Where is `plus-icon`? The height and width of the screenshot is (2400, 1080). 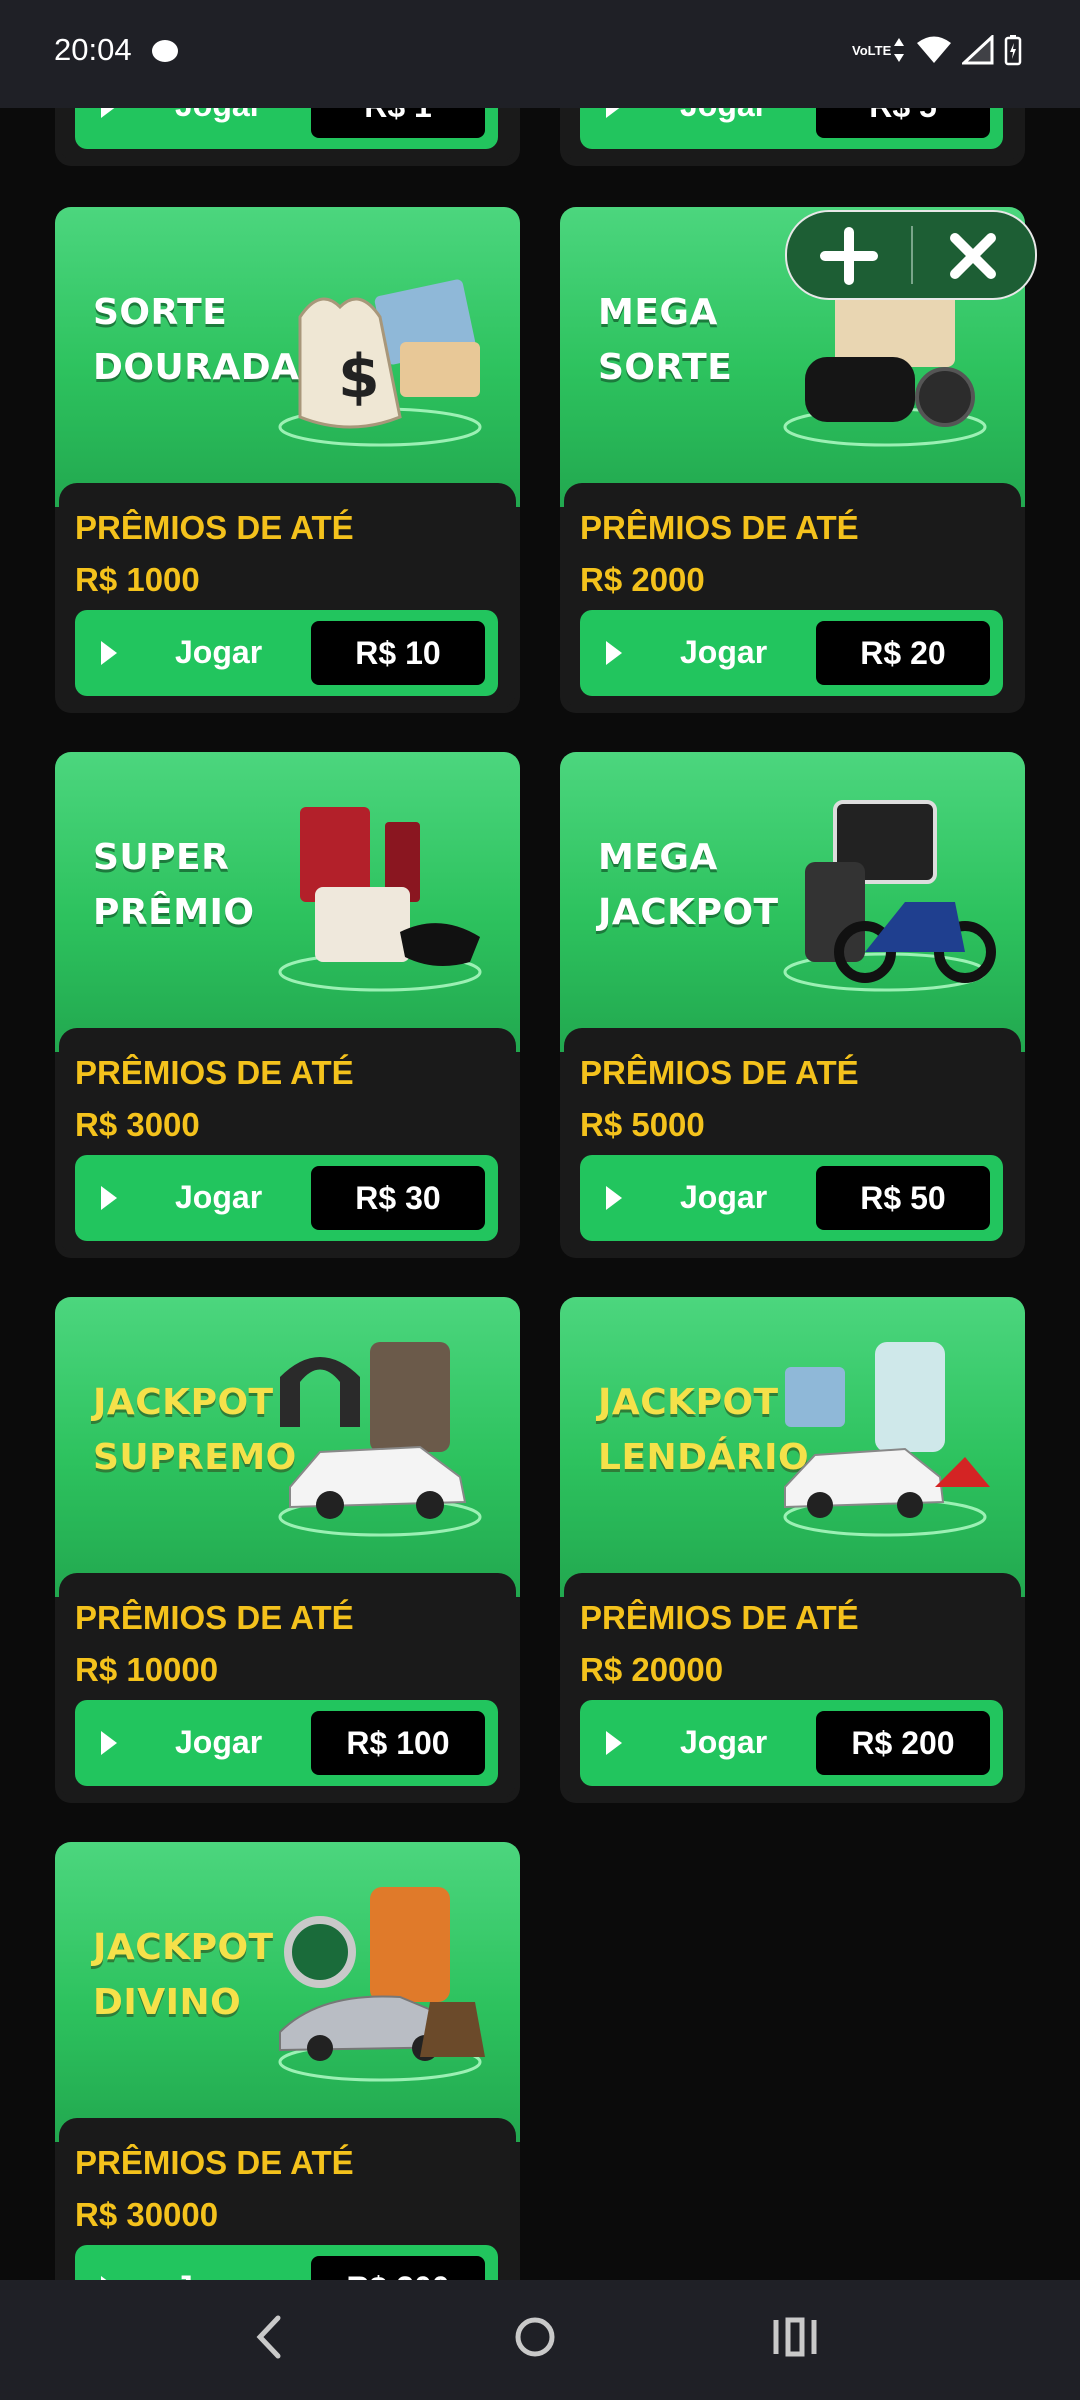 plus-icon is located at coordinates (849, 256).